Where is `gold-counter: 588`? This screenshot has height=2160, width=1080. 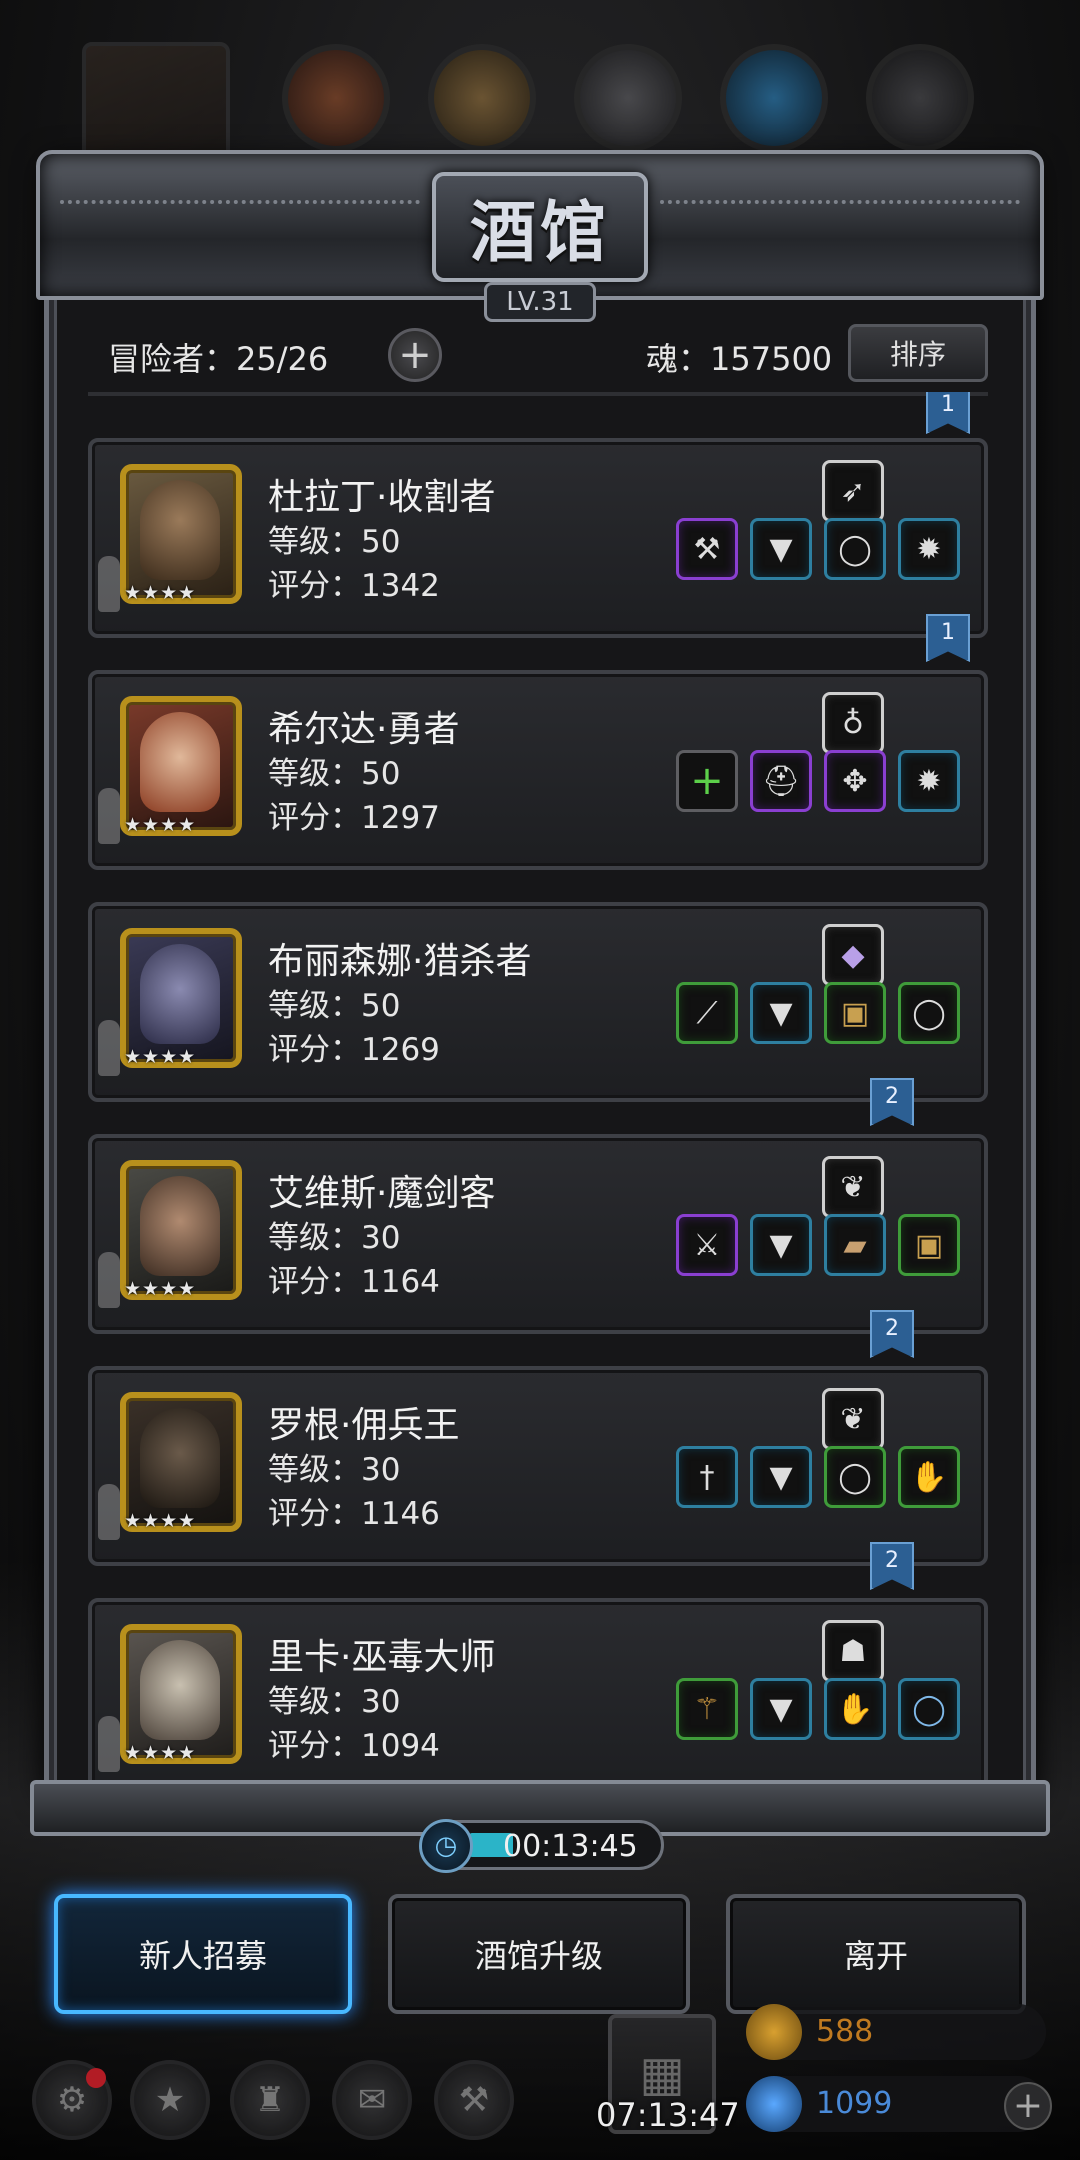 gold-counter: 588 is located at coordinates (896, 2032).